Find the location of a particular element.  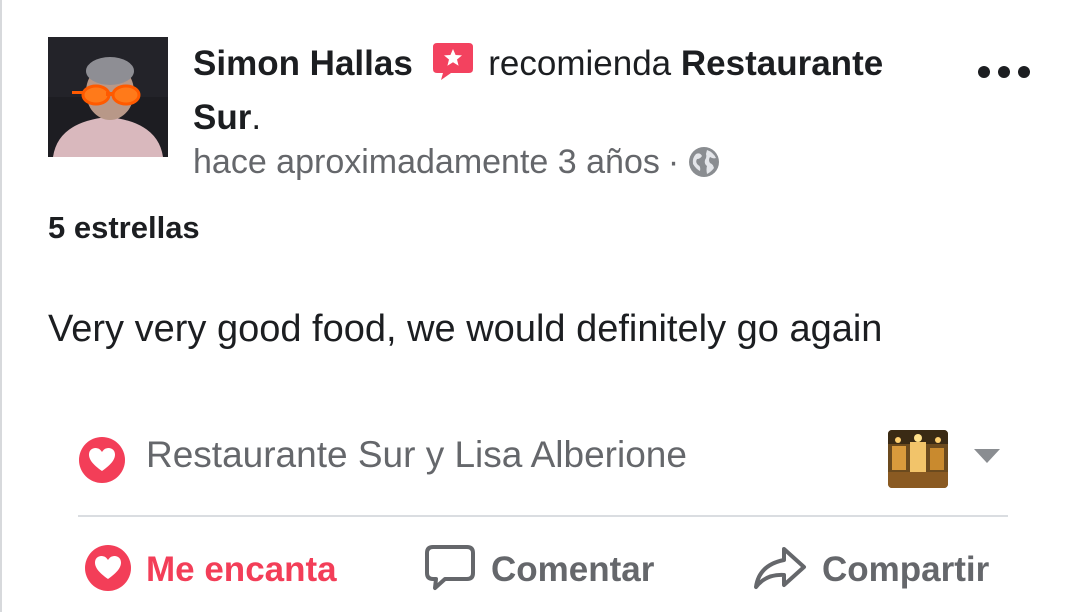

action-bar: Me encanta Comentar Compartir is located at coordinates (543, 570).